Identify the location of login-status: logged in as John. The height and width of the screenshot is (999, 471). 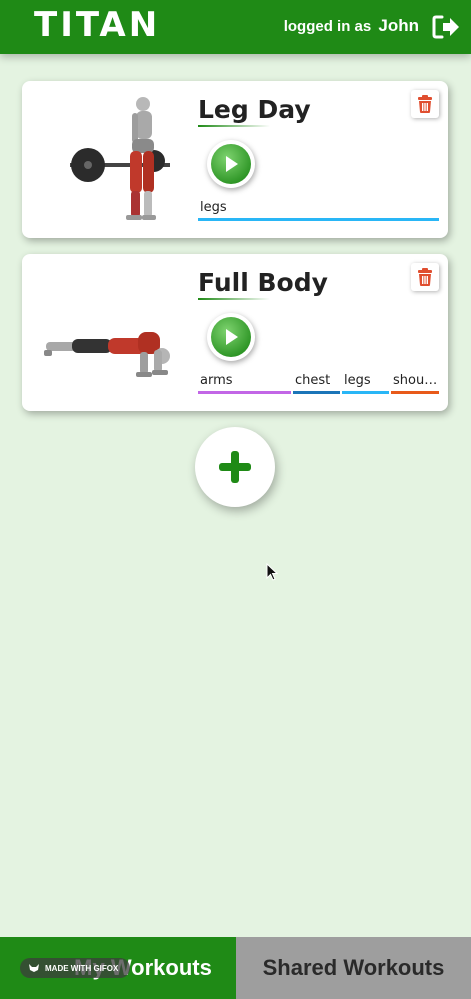
(351, 26).